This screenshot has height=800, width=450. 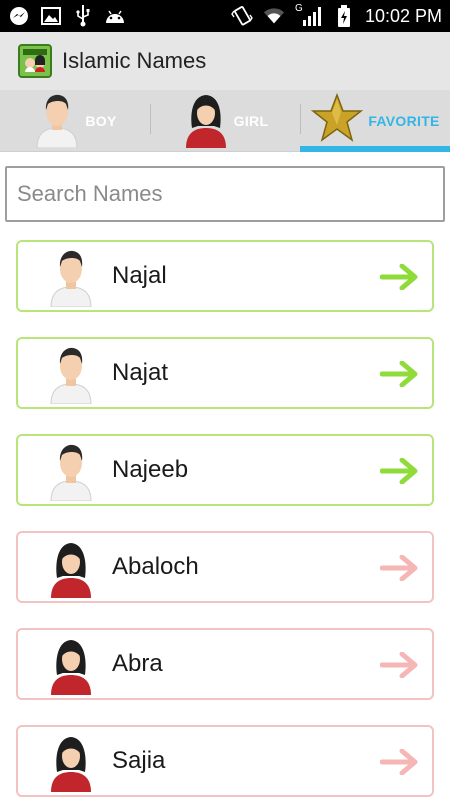 I want to click on app-title: Islamic Names, so click(x=134, y=60).